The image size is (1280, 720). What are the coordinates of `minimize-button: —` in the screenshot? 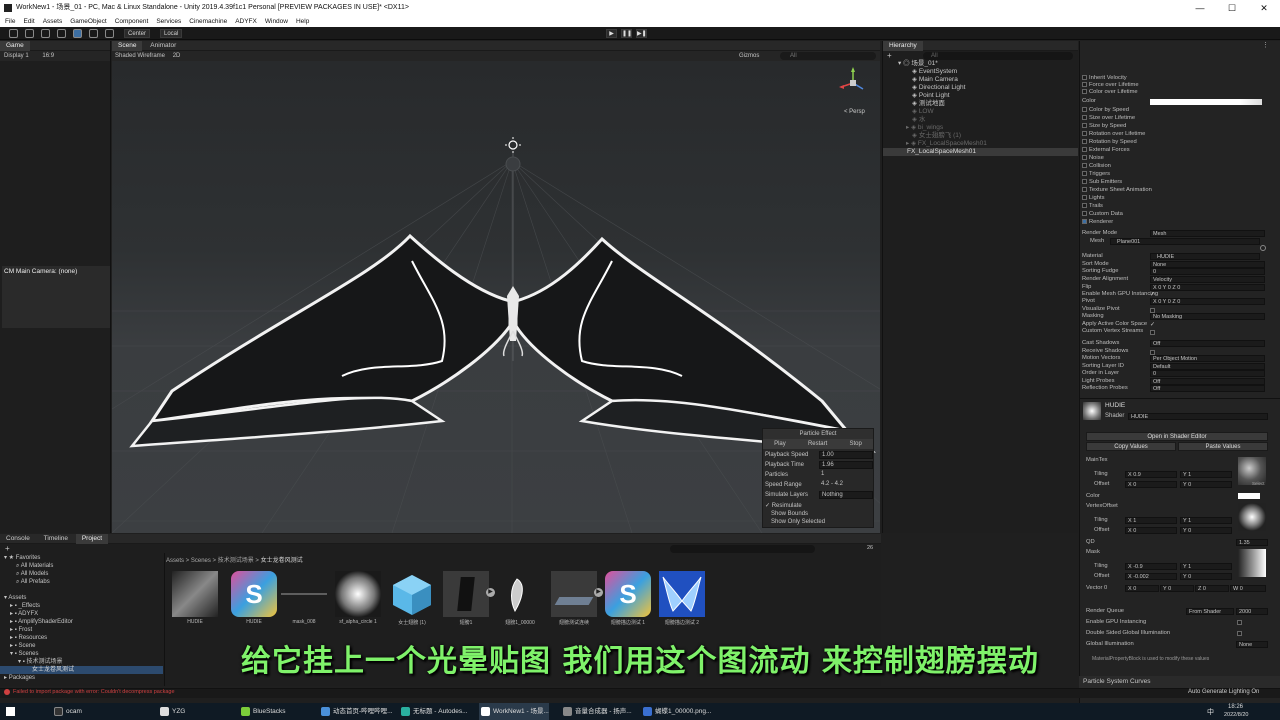 It's located at (1200, 8).